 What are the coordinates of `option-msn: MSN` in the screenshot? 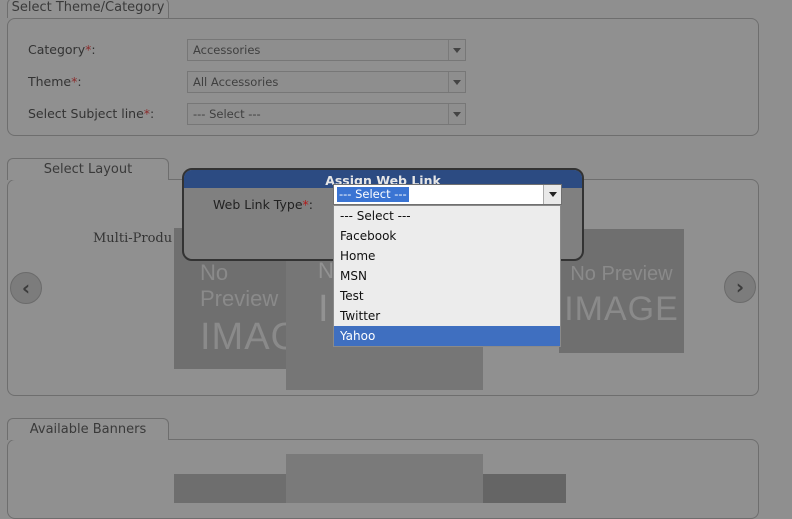 It's located at (447, 276).